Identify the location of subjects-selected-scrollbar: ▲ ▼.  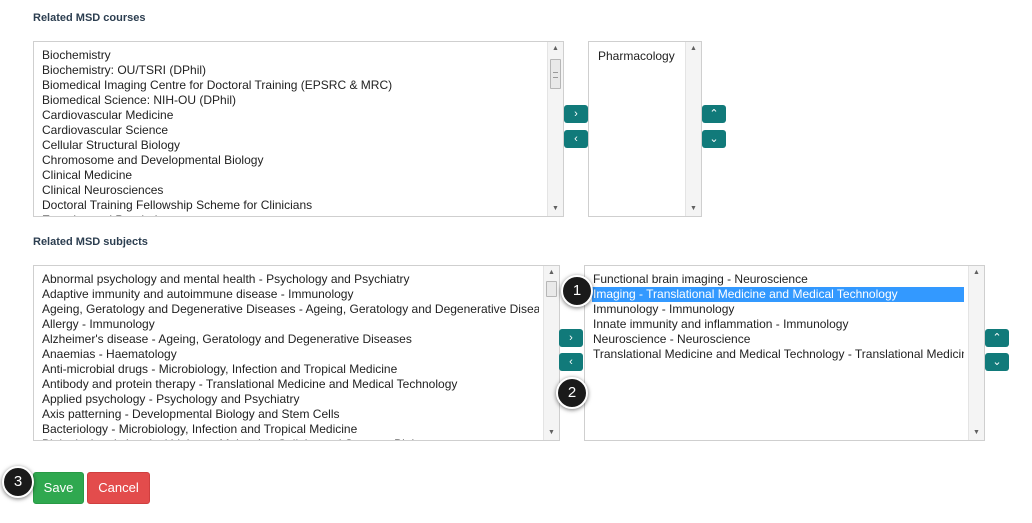
(976, 353).